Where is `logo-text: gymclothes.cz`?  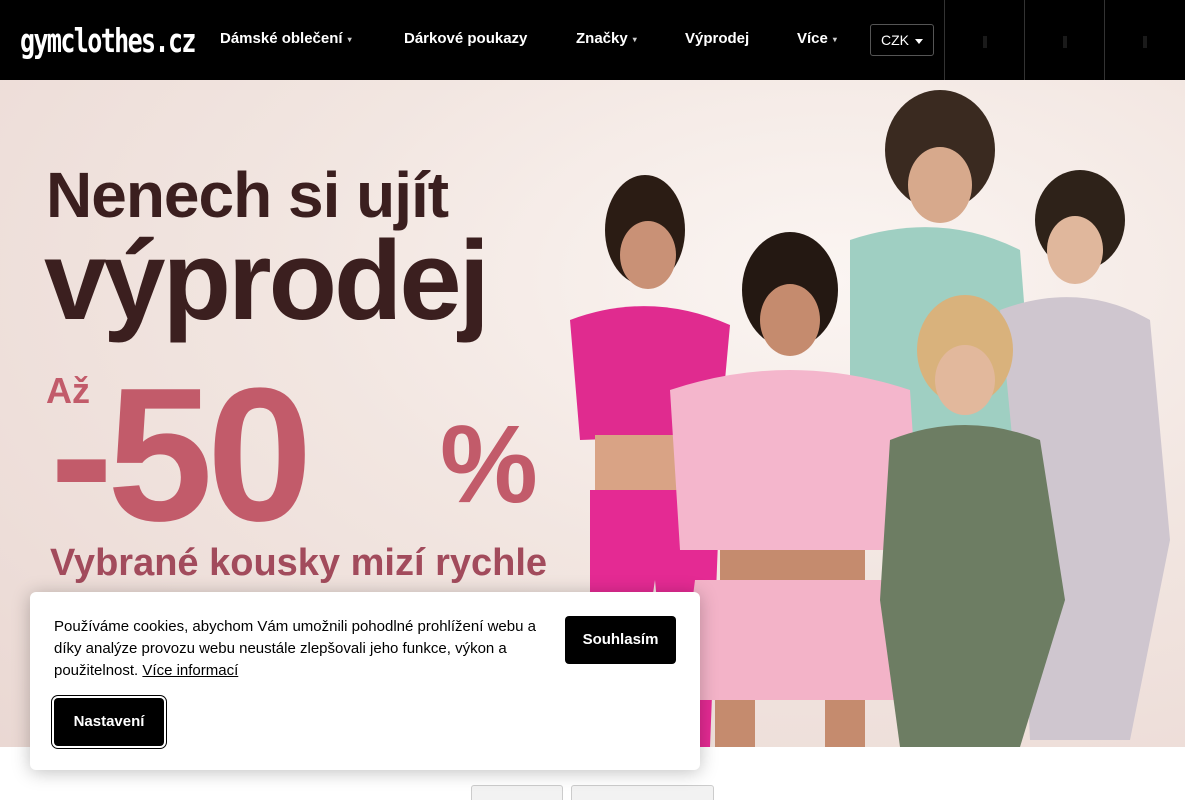
logo-text: gymclothes.cz is located at coordinates (108, 41).